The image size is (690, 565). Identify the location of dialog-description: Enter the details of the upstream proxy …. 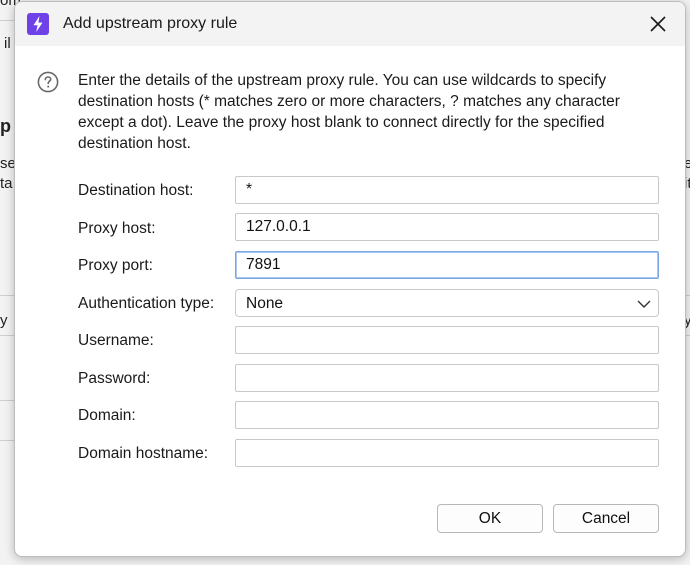
(349, 112).